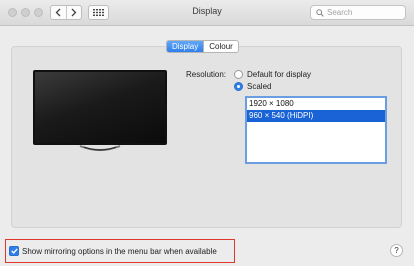 The width and height of the screenshot is (414, 266). What do you see at coordinates (316, 104) in the screenshot?
I see `list-item-1920x1080: 1920 × 1080` at bounding box center [316, 104].